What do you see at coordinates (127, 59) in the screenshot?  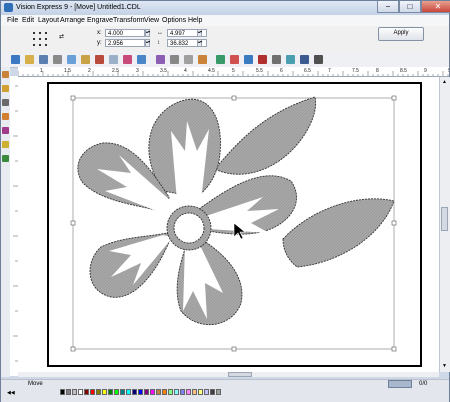 I see `copy-icon` at bounding box center [127, 59].